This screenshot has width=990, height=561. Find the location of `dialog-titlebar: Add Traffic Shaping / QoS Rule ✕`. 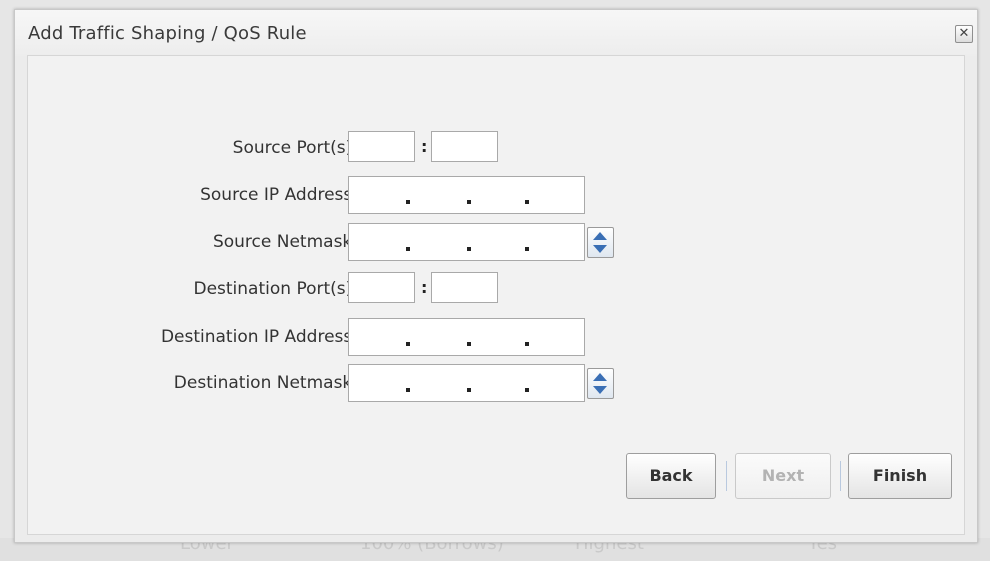

dialog-titlebar: Add Traffic Shaping / QoS Rule ✕ is located at coordinates (496, 33).